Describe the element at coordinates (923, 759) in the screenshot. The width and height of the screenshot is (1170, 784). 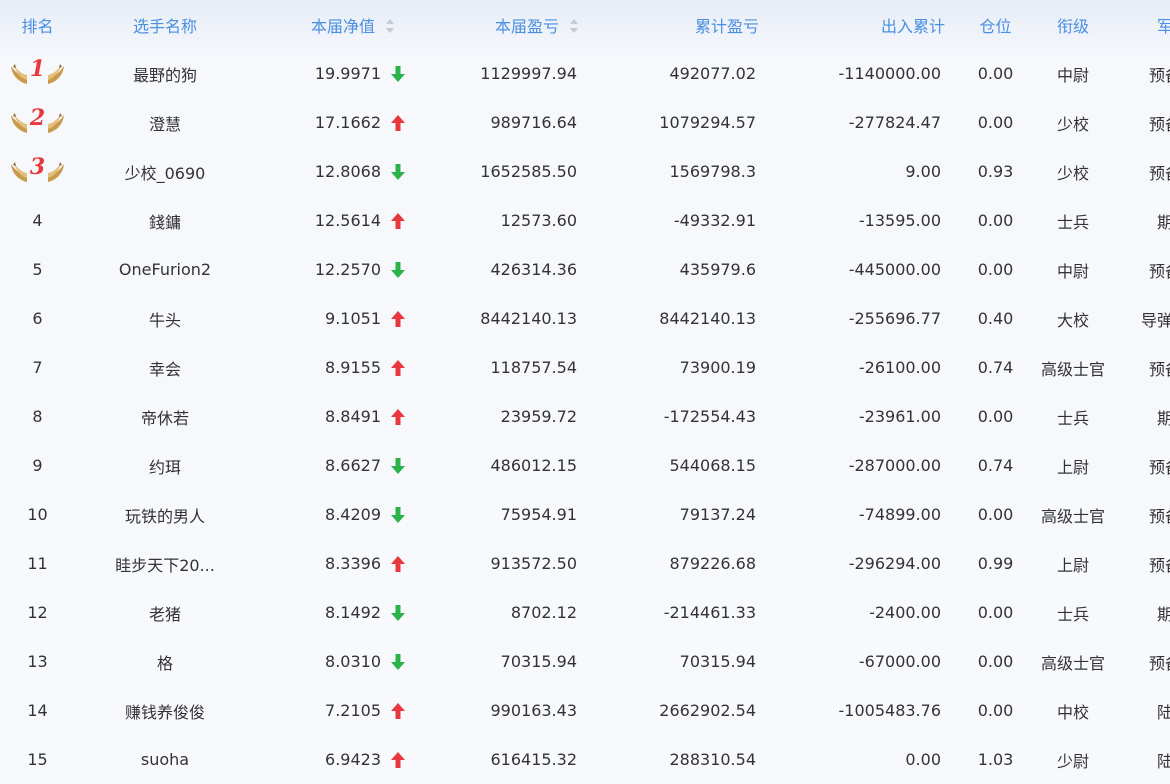
I see `flow-cell: 0.00` at that location.